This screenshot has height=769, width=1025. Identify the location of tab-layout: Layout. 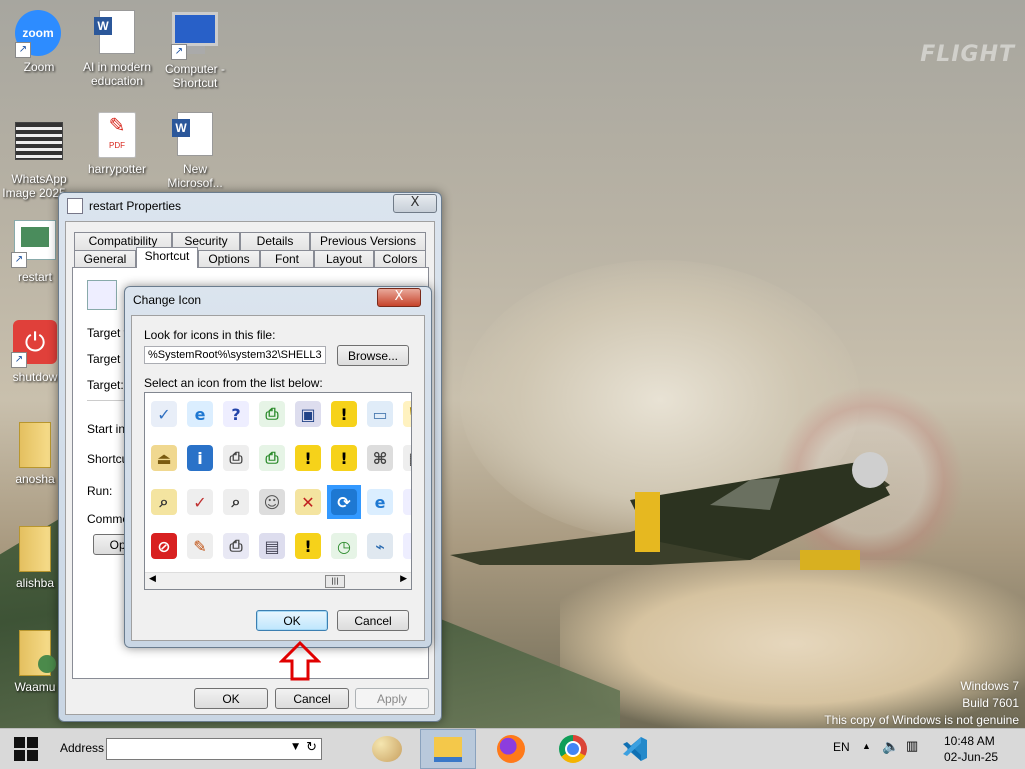
(344, 259).